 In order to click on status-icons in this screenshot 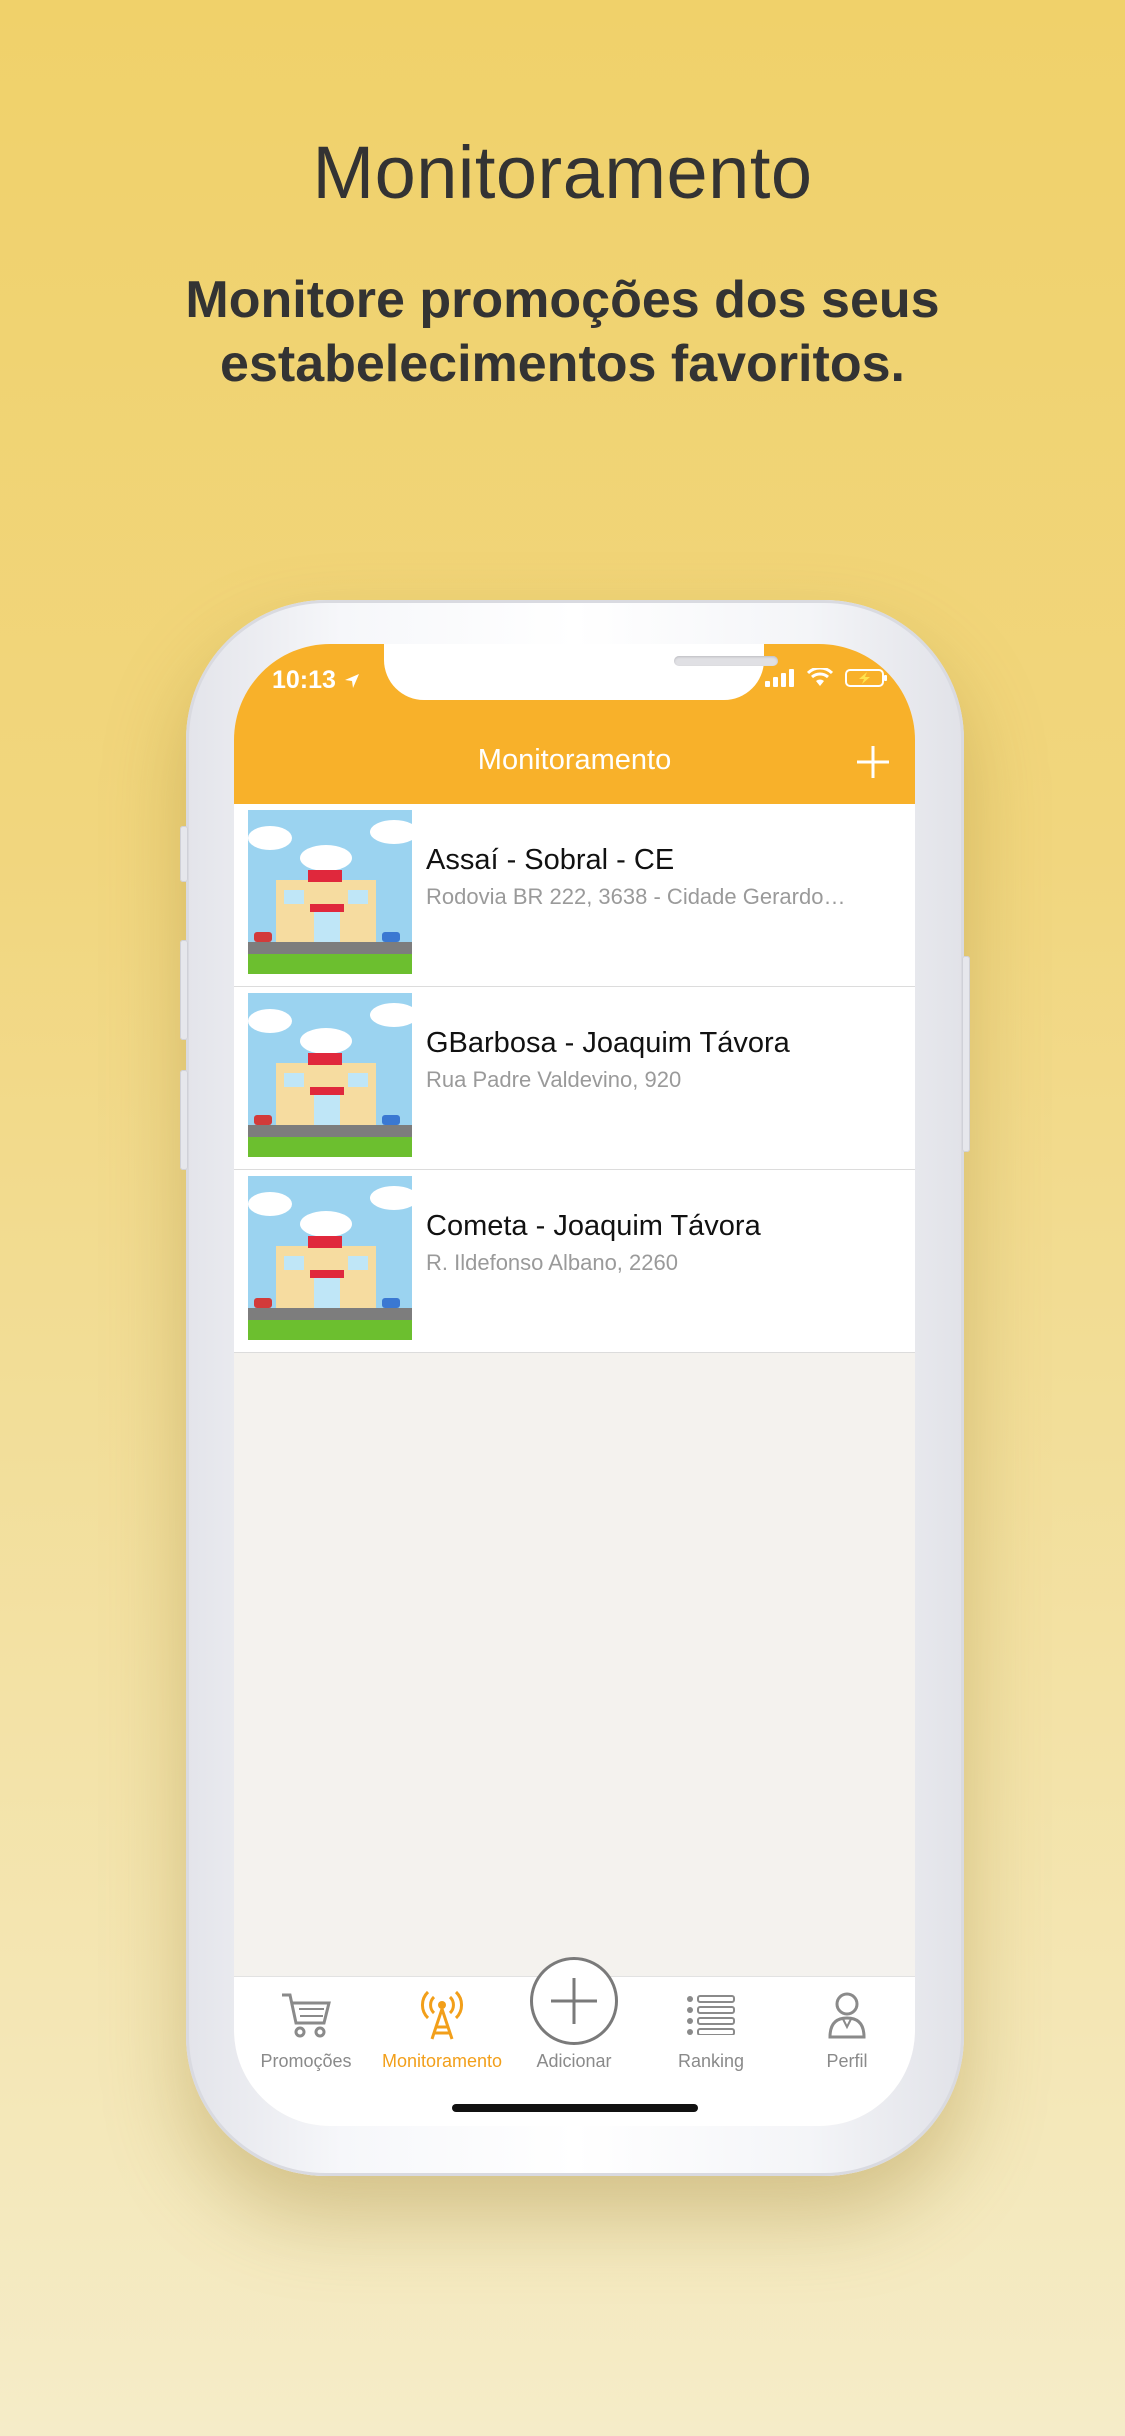, I will do `click(827, 678)`.